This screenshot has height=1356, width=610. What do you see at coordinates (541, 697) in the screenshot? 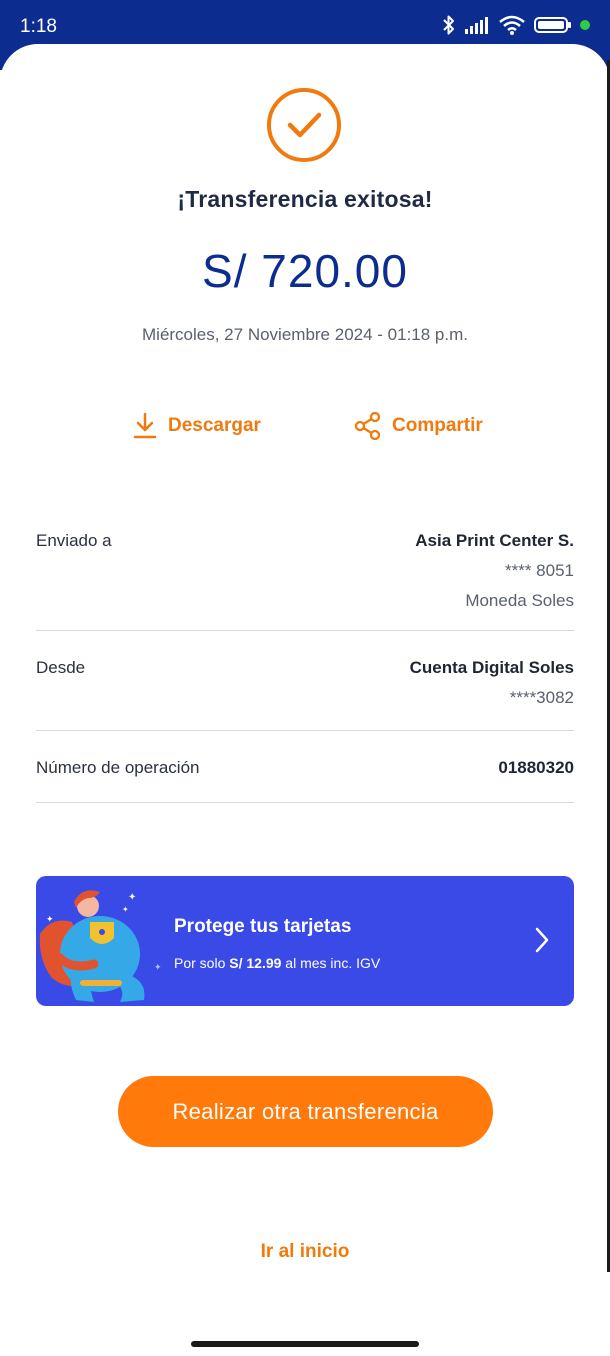
I see `source-account-number: ****3082` at bounding box center [541, 697].